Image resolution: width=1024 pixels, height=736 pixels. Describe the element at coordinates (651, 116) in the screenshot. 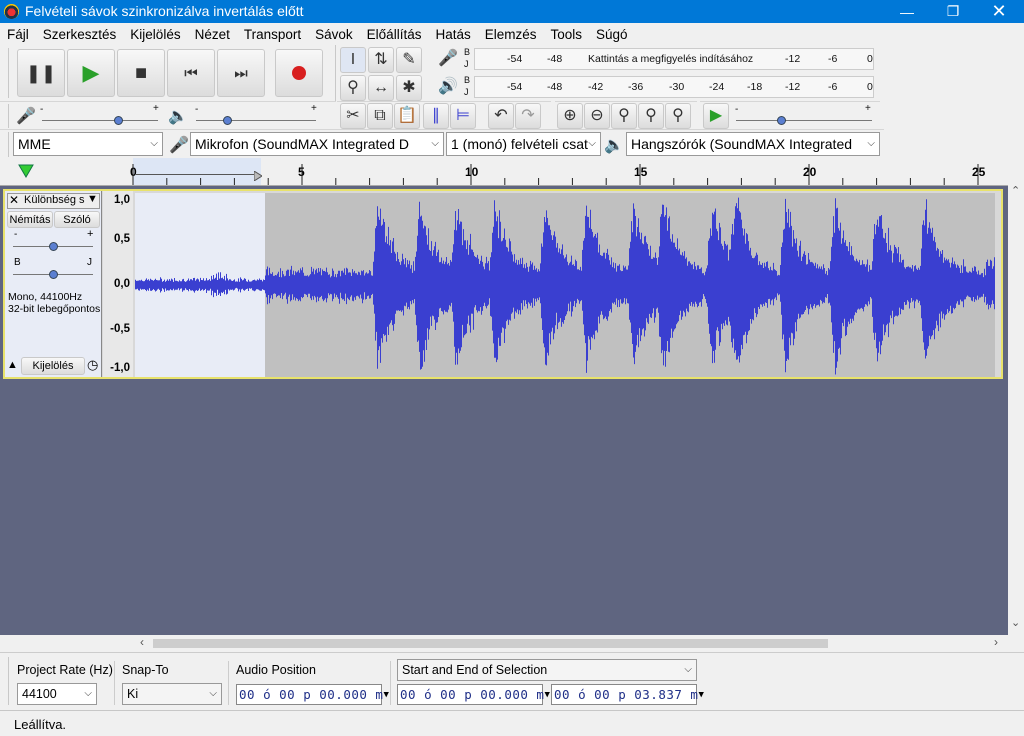

I see `fit-project-button: ⚲` at that location.